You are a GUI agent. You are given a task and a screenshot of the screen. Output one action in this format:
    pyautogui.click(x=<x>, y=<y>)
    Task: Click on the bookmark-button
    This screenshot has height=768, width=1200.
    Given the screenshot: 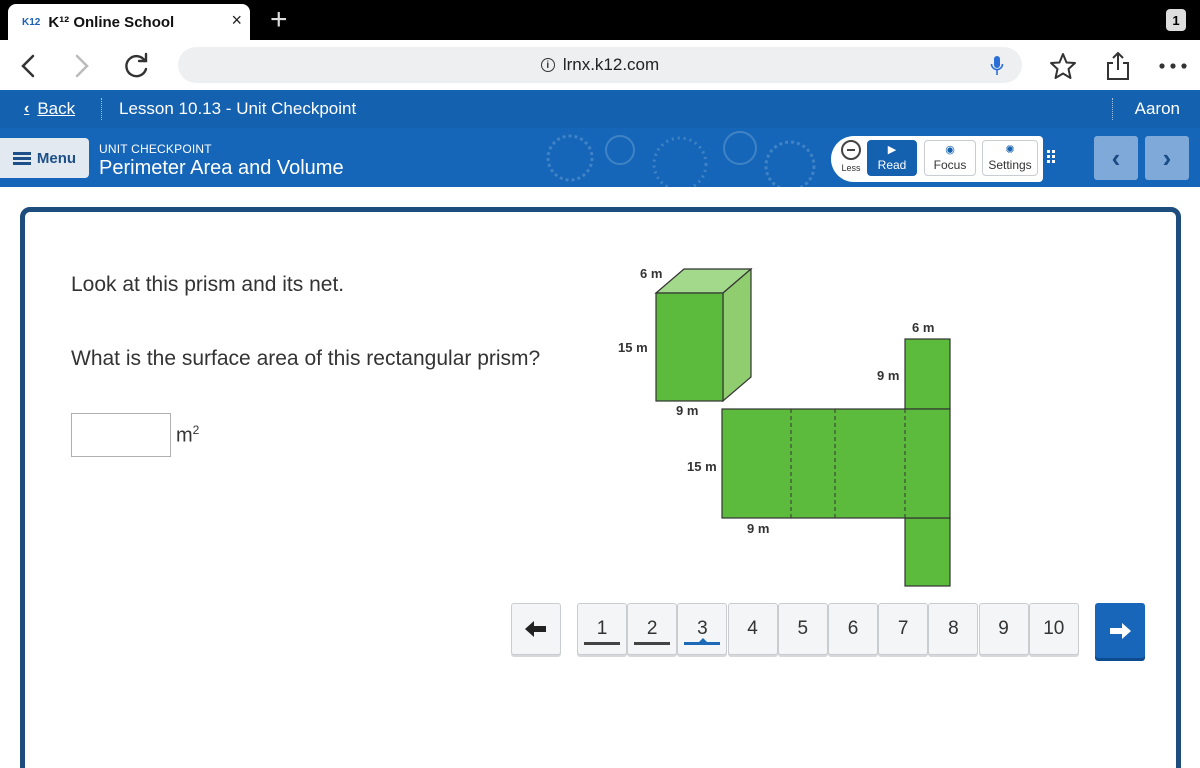 What is the action you would take?
    pyautogui.click(x=1063, y=66)
    